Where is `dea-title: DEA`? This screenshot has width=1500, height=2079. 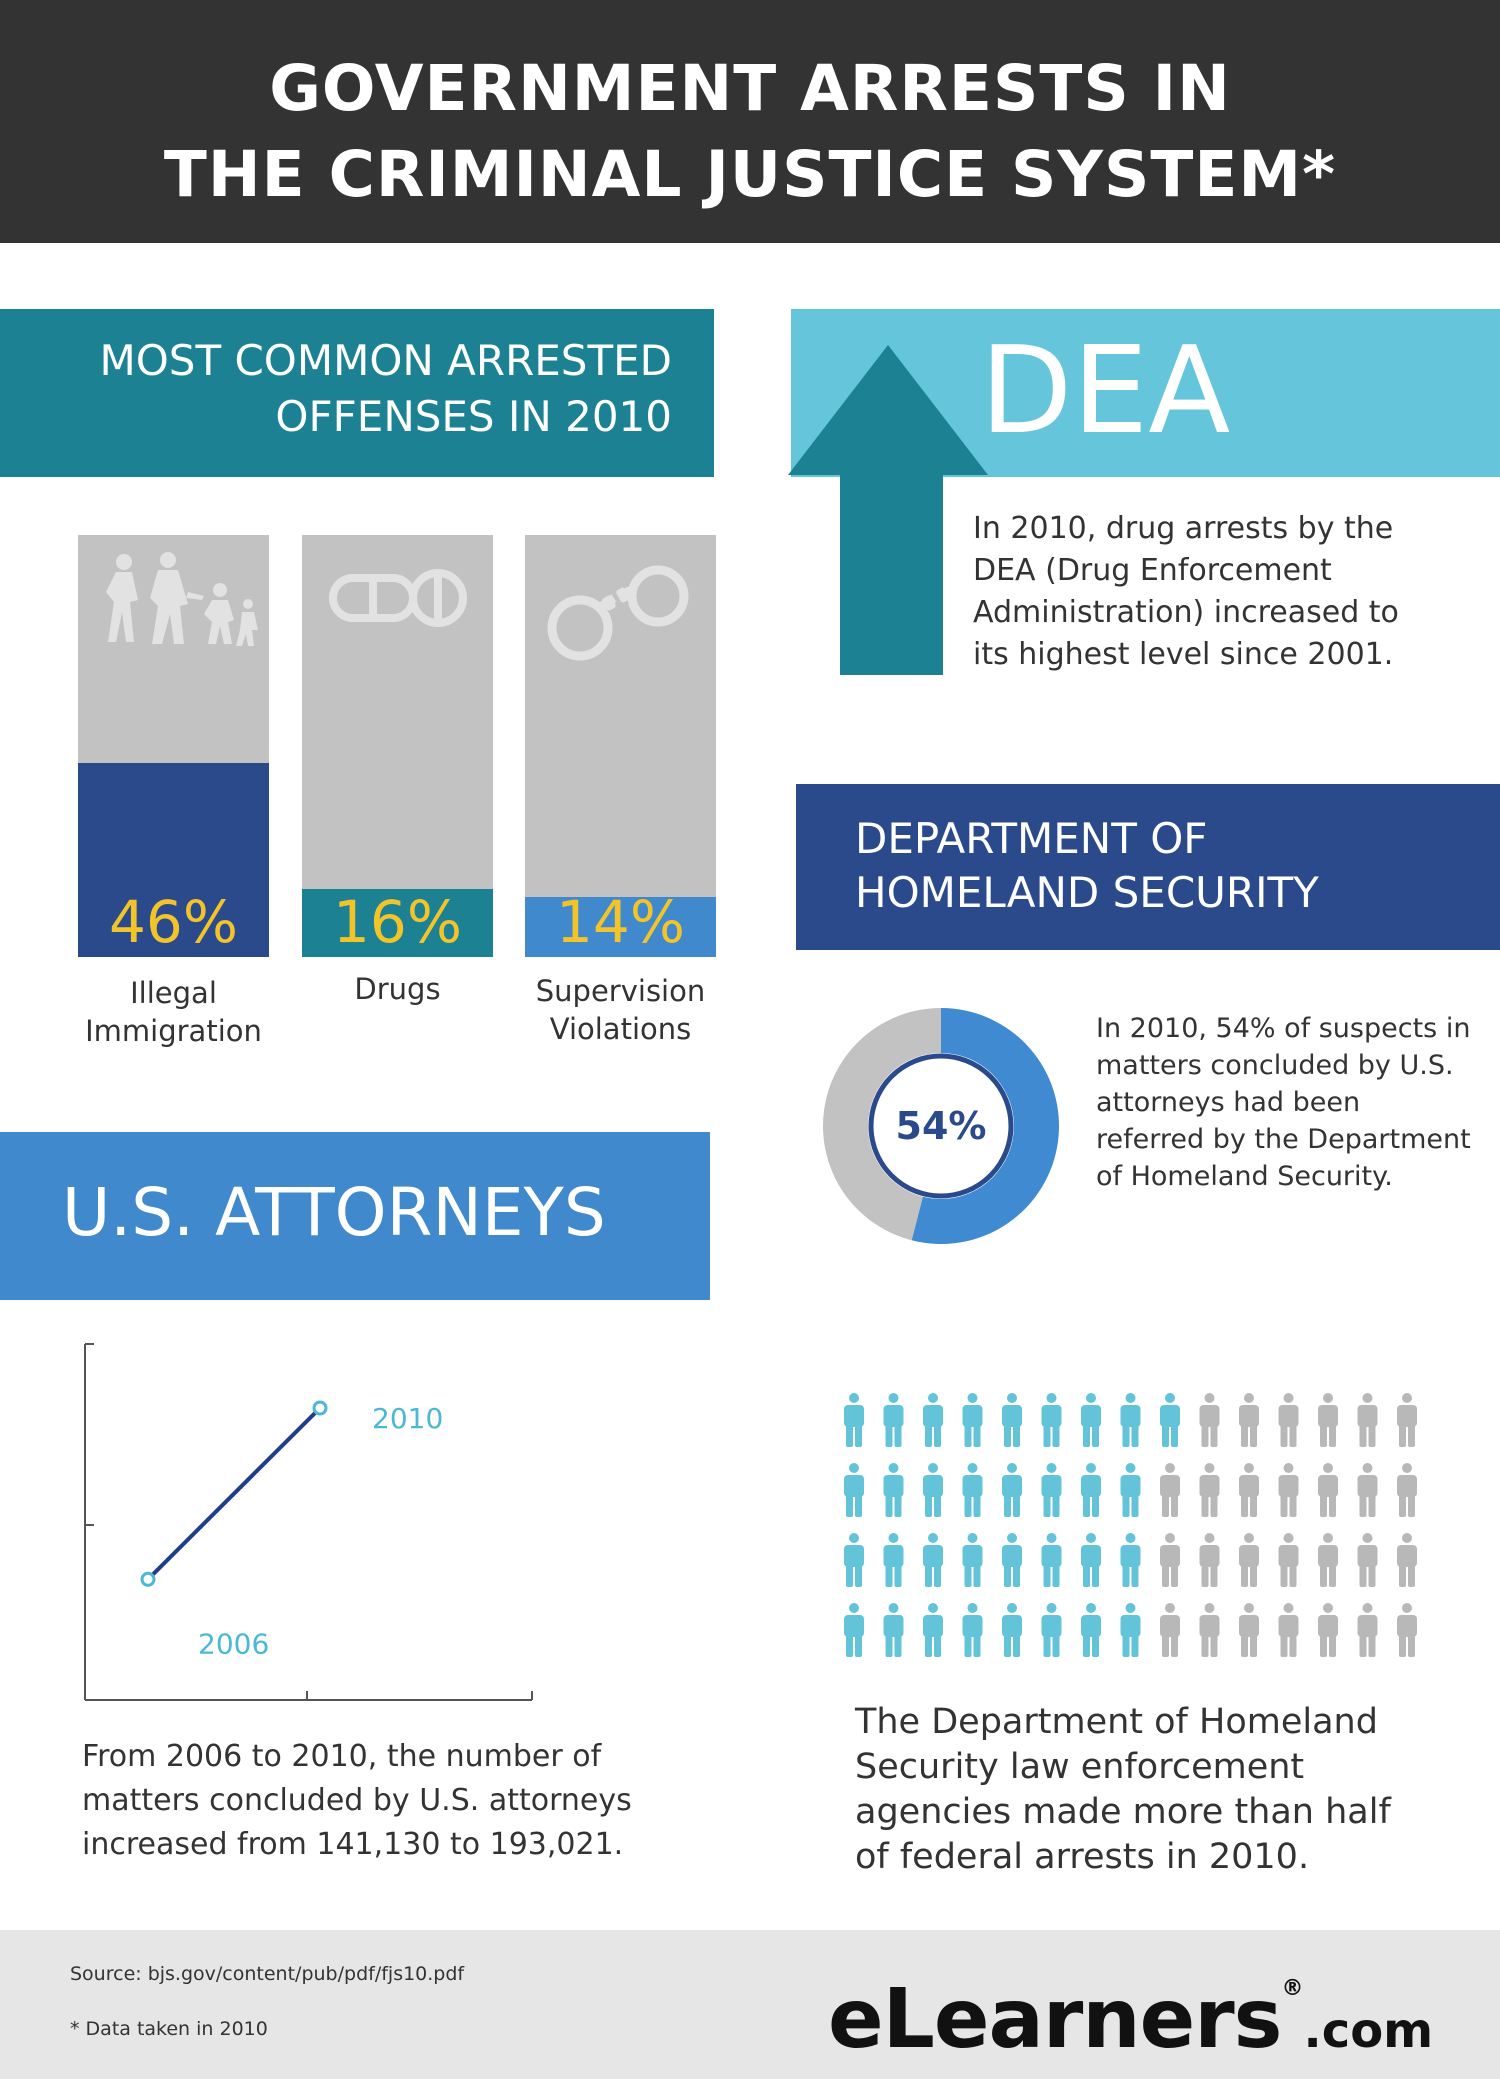 dea-title: DEA is located at coordinates (1105, 391).